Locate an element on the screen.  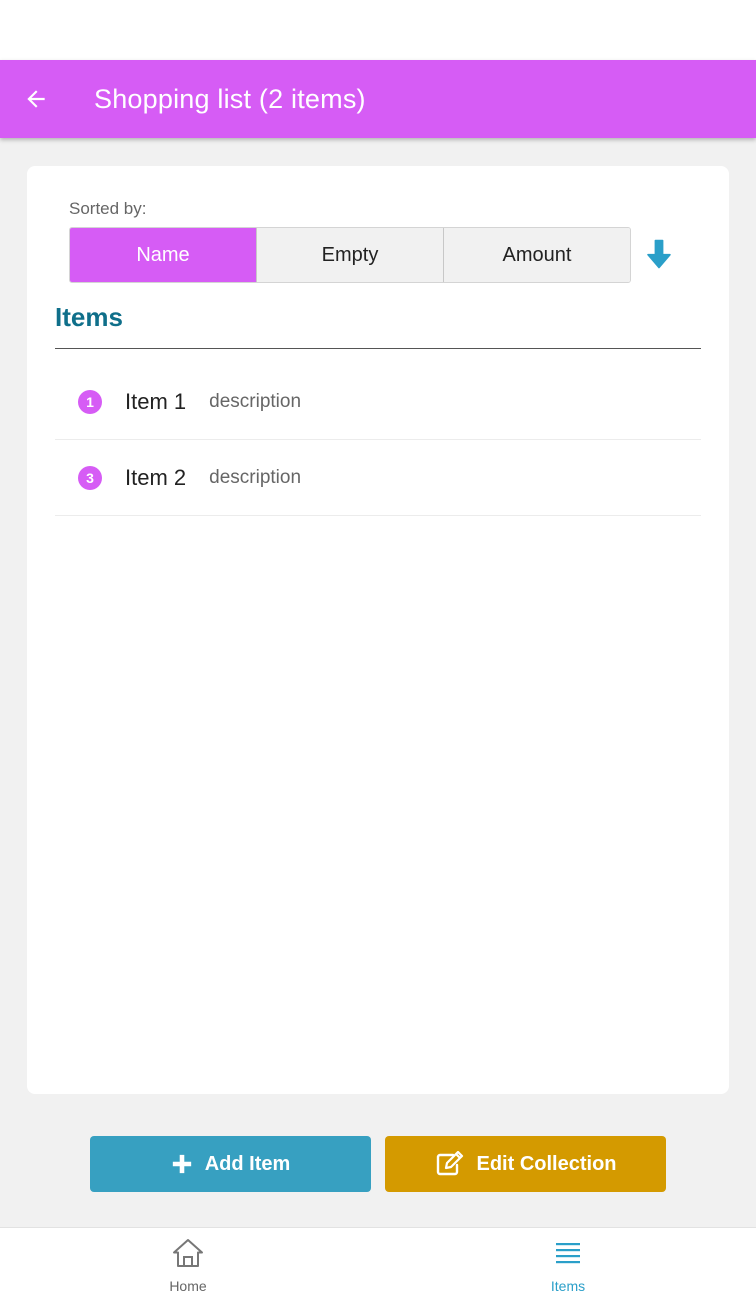
item-name: Item 2 is located at coordinates (156, 477).